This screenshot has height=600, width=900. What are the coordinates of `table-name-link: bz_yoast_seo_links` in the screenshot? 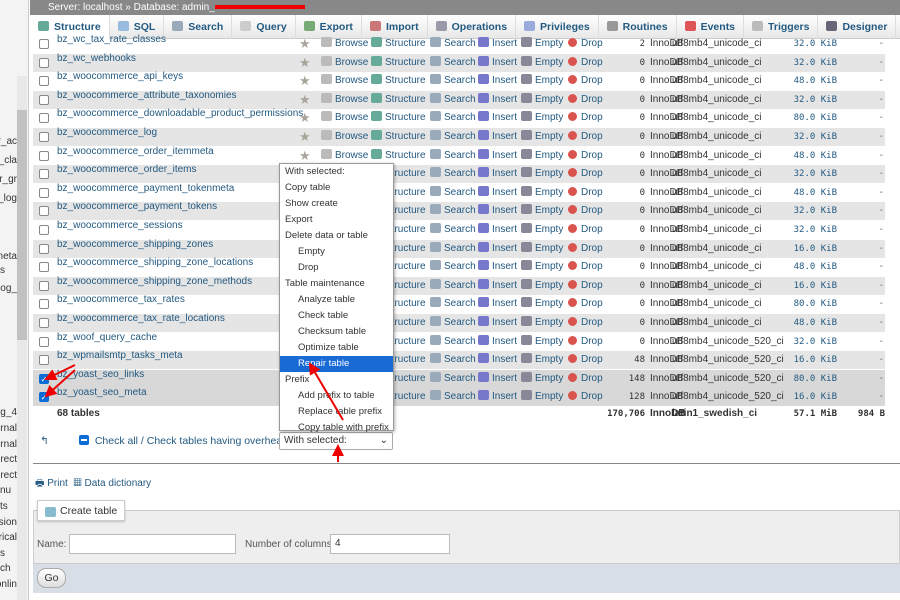 It's located at (100, 375).